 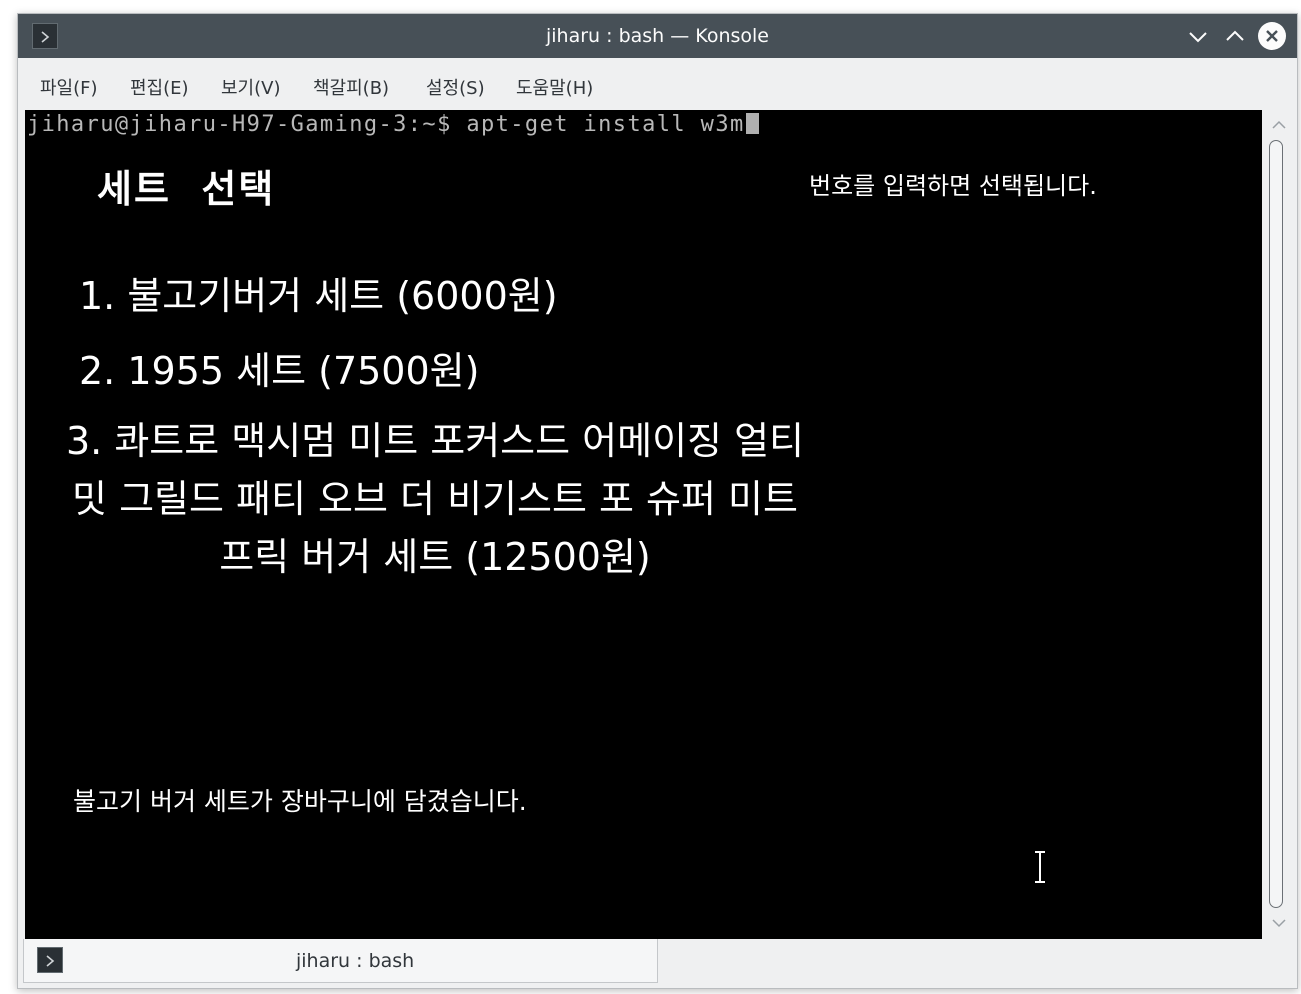 I want to click on menu-bar: 파일(F) 편집(E) 보기(V) 책갈피(B) 설정(S) 도움말(H), so click(x=657, y=84).